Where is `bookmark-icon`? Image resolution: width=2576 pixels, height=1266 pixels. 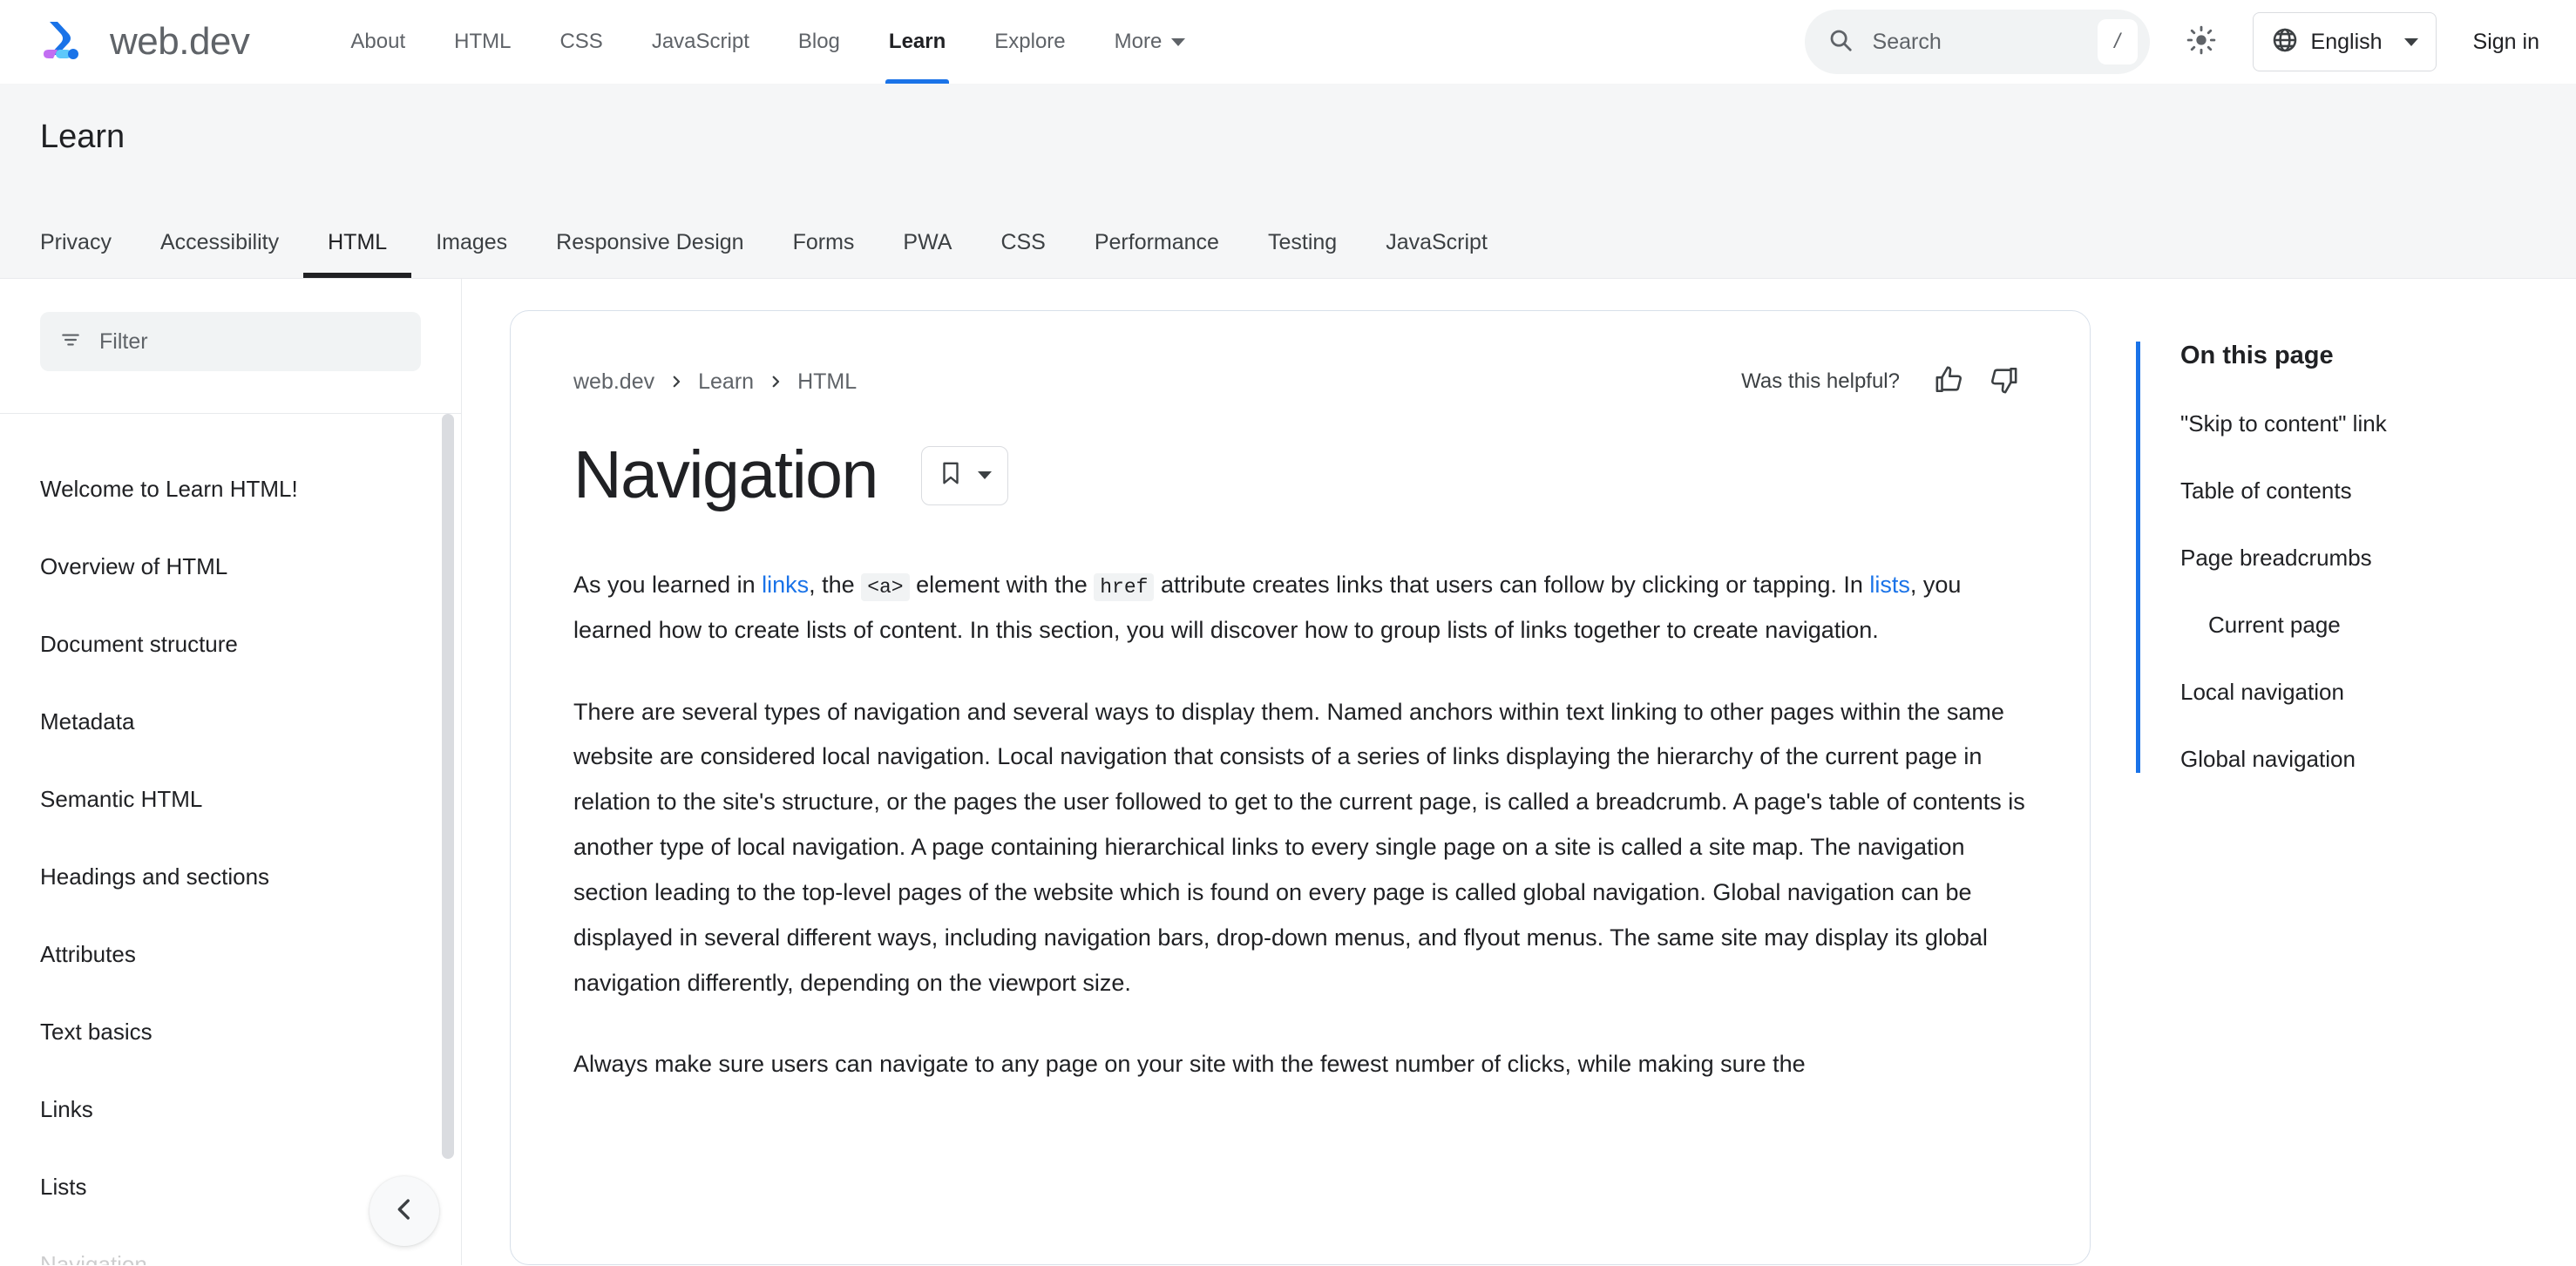 bookmark-icon is located at coordinates (951, 475).